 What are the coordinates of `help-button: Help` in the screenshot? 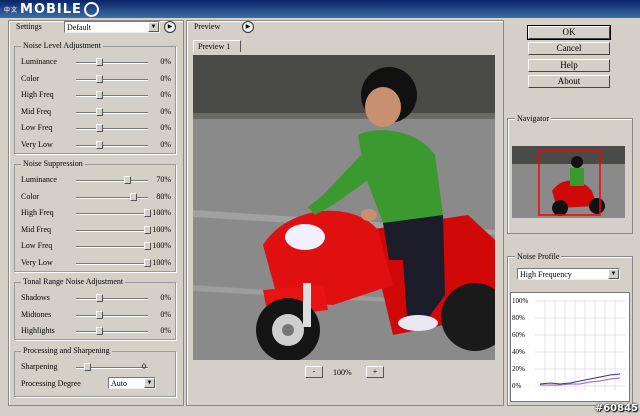 It's located at (569, 65).